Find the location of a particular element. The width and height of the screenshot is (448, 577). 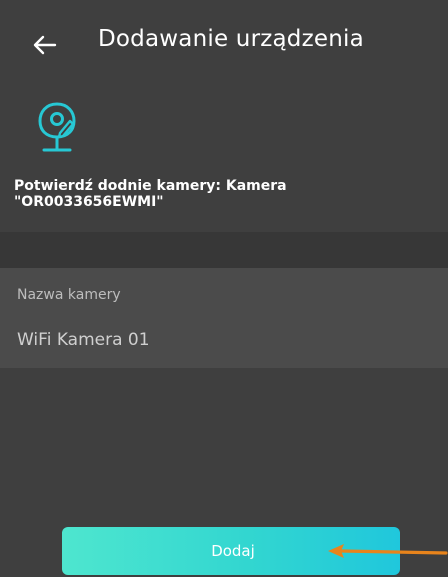

camera-name-label: Nazwa kamery is located at coordinates (69, 295).